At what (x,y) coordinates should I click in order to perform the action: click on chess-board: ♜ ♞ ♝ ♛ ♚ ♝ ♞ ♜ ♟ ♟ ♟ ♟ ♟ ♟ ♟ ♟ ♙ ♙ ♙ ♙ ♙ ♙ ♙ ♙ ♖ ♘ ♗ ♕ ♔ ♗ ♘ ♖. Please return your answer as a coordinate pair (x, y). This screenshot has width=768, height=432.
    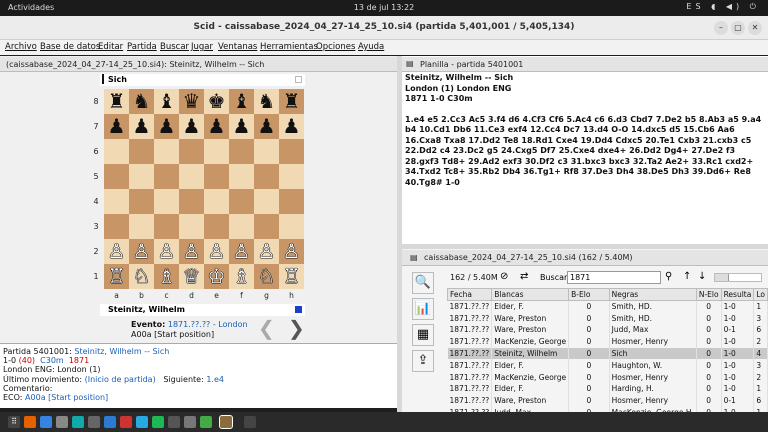
    Looking at the image, I should click on (204, 189).